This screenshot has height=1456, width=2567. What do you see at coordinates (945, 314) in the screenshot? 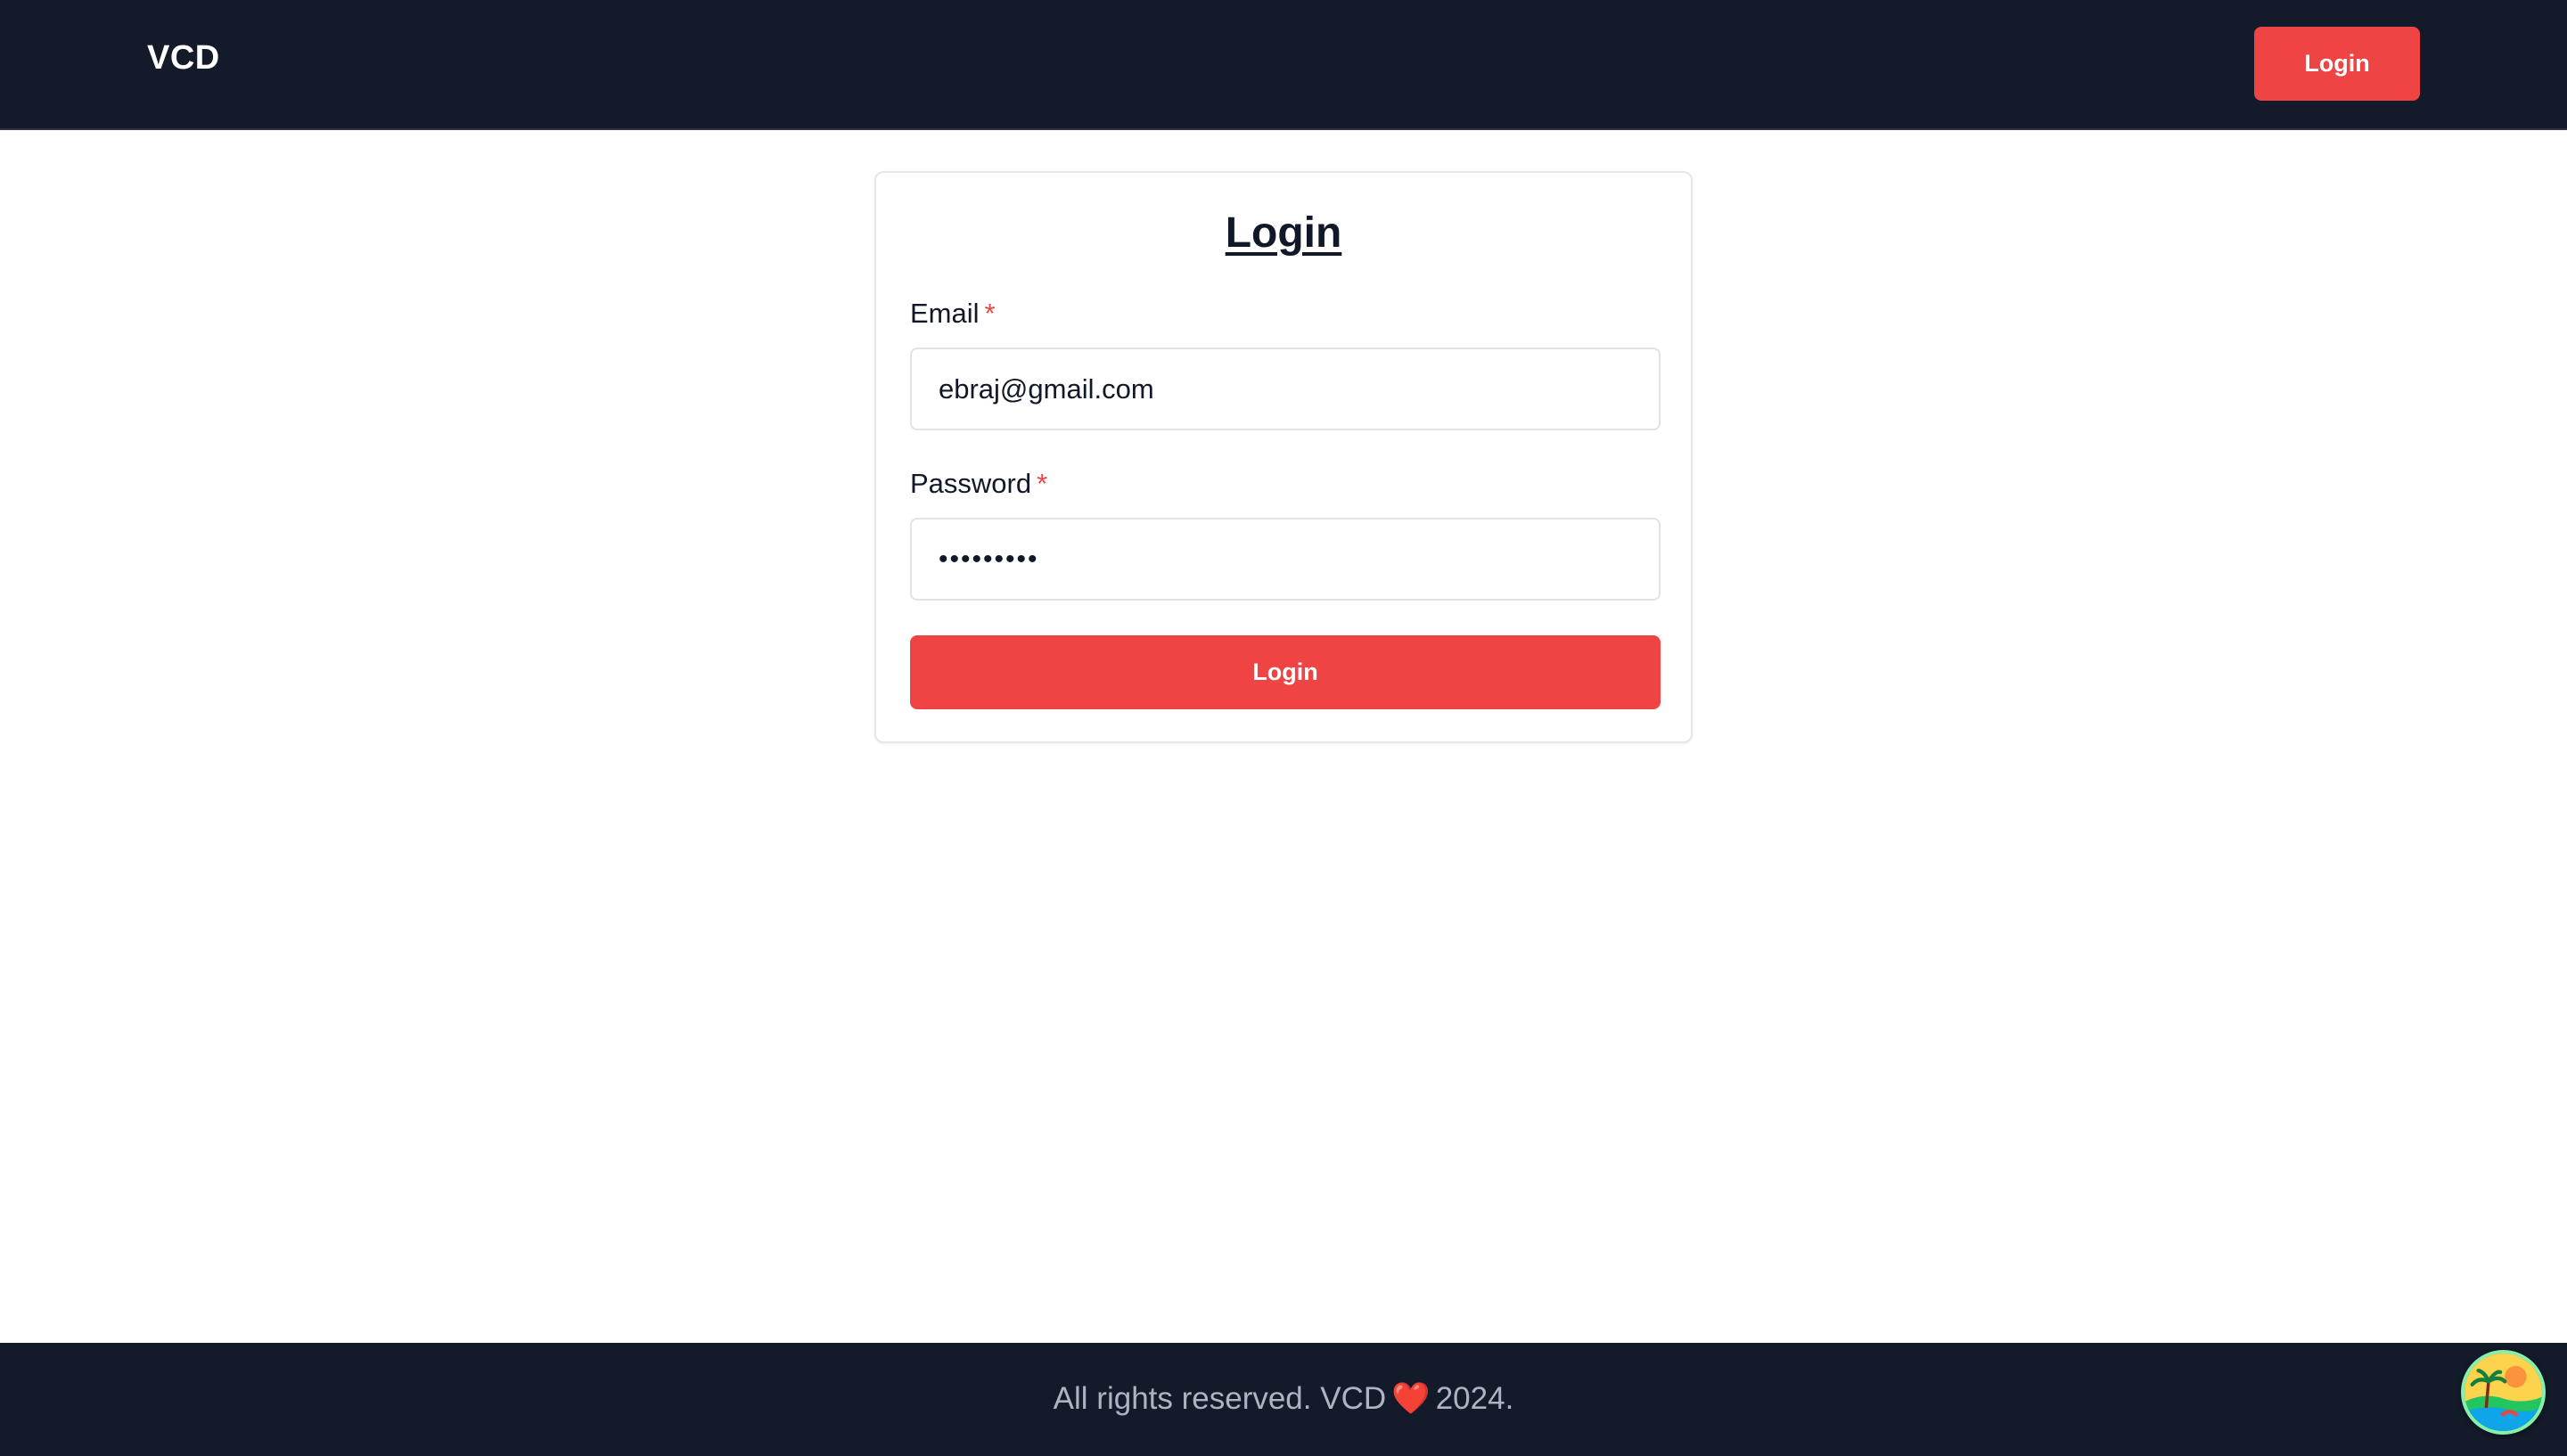
I see `email-label-text: Email` at bounding box center [945, 314].